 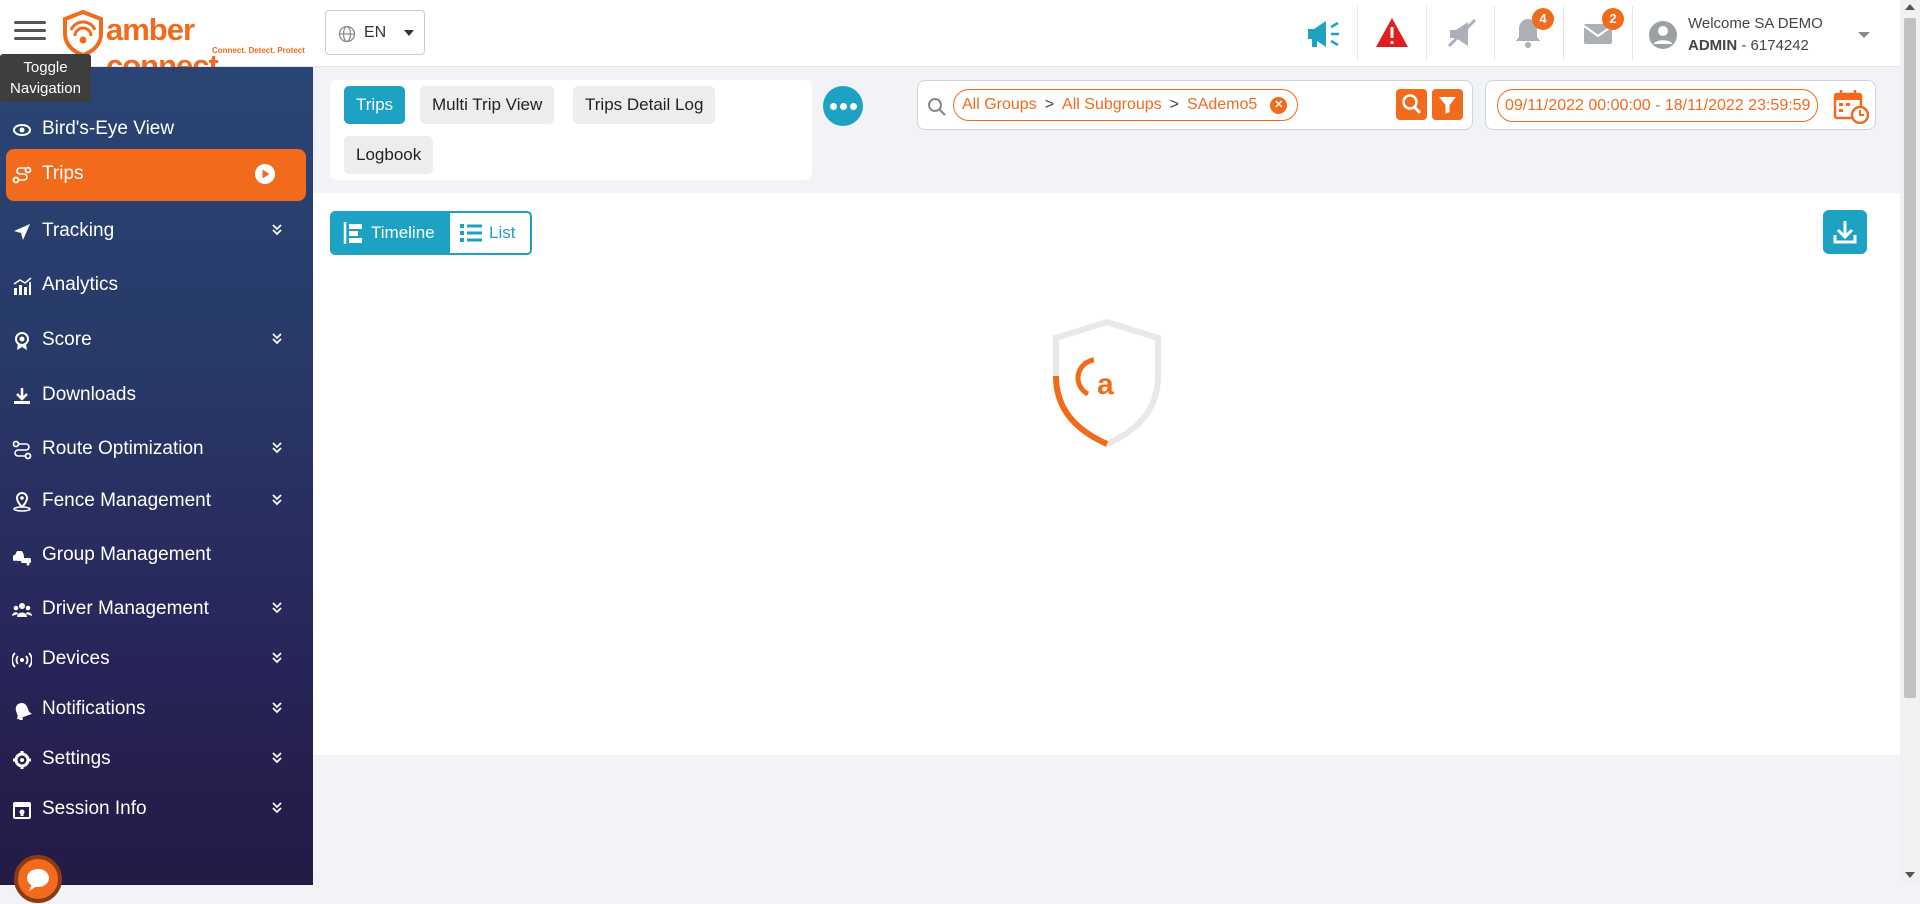 I want to click on bar-chart-icon, so click(x=22, y=286).